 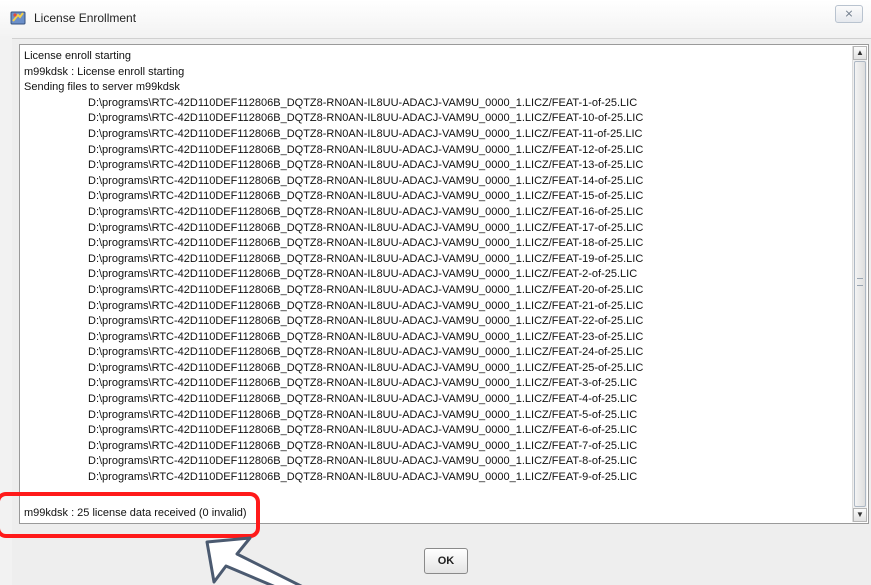 I want to click on window-title: License Enrollment, so click(x=85, y=18).